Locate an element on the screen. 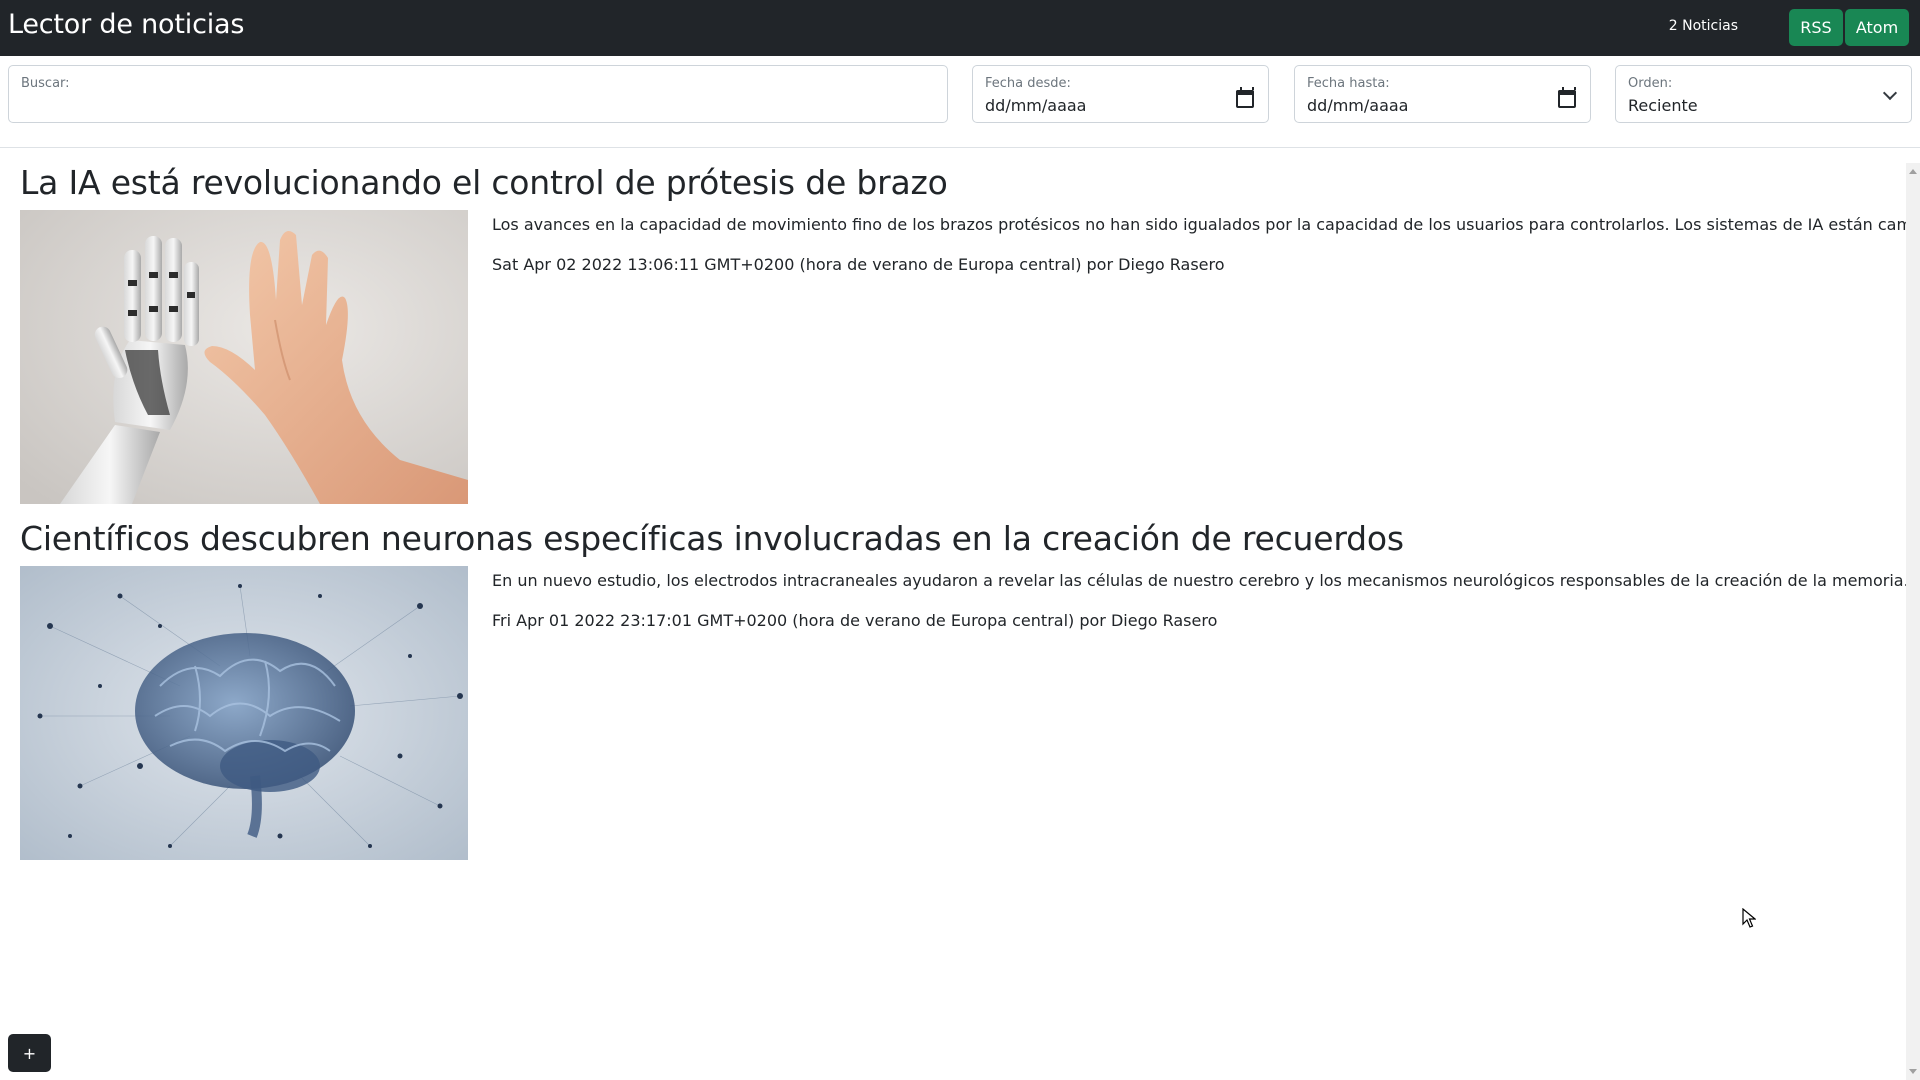 Image resolution: width=1920 pixels, height=1080 pixels. robot-hand-high-five-image is located at coordinates (244, 357).